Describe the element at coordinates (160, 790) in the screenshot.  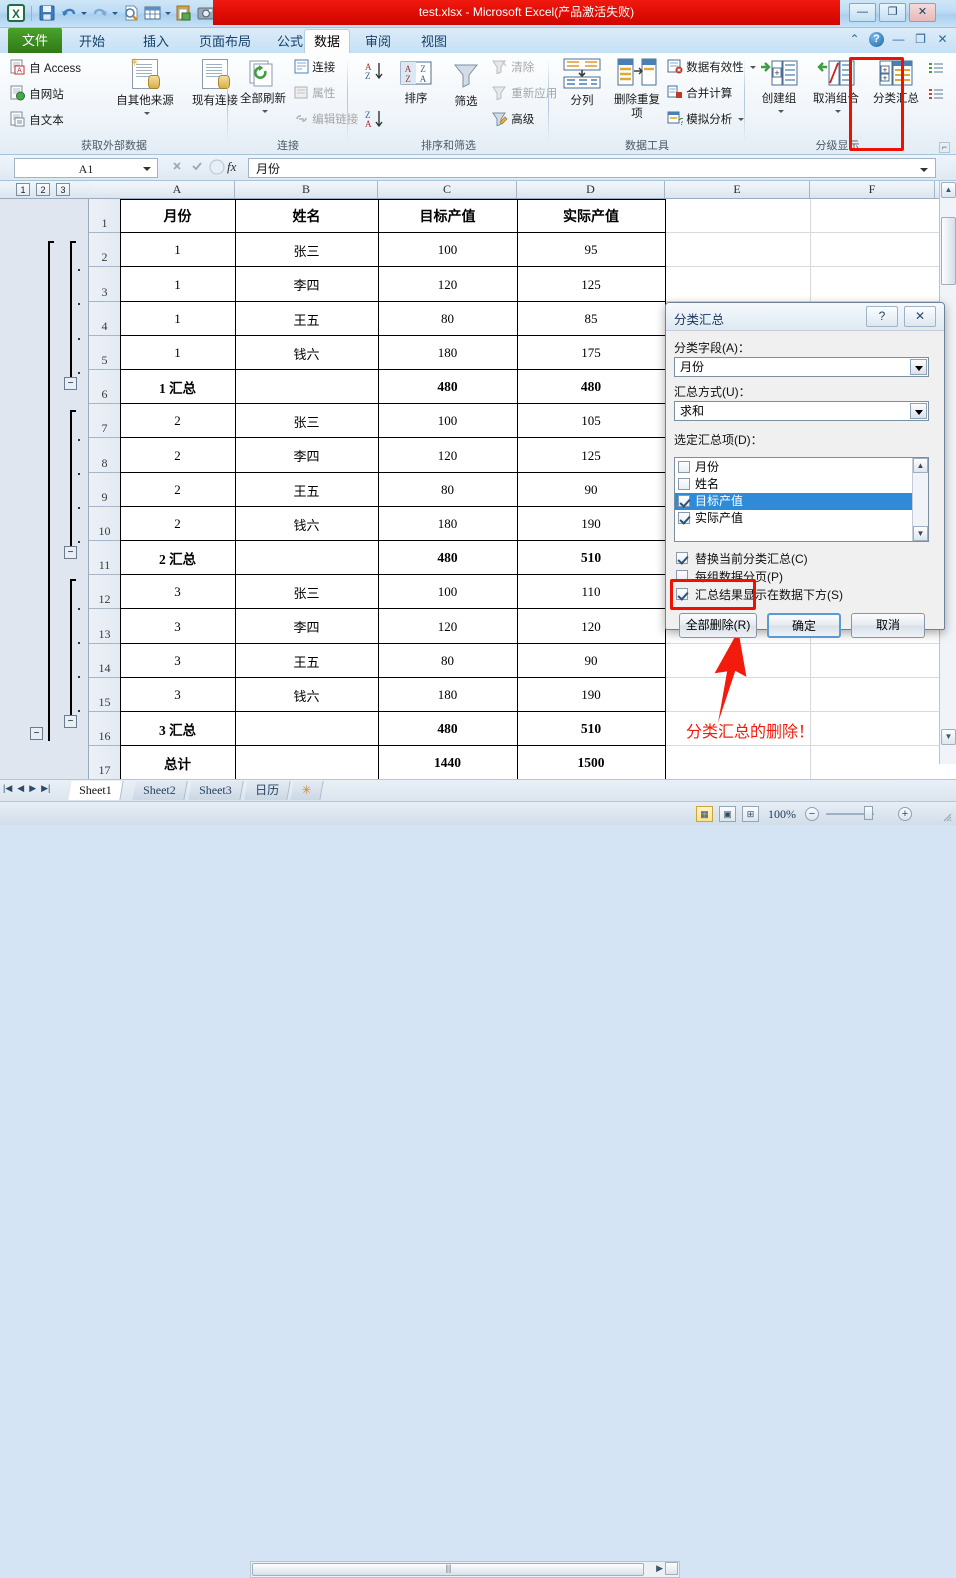
I see `sheet-tab-sheet2: Sheet2` at that location.